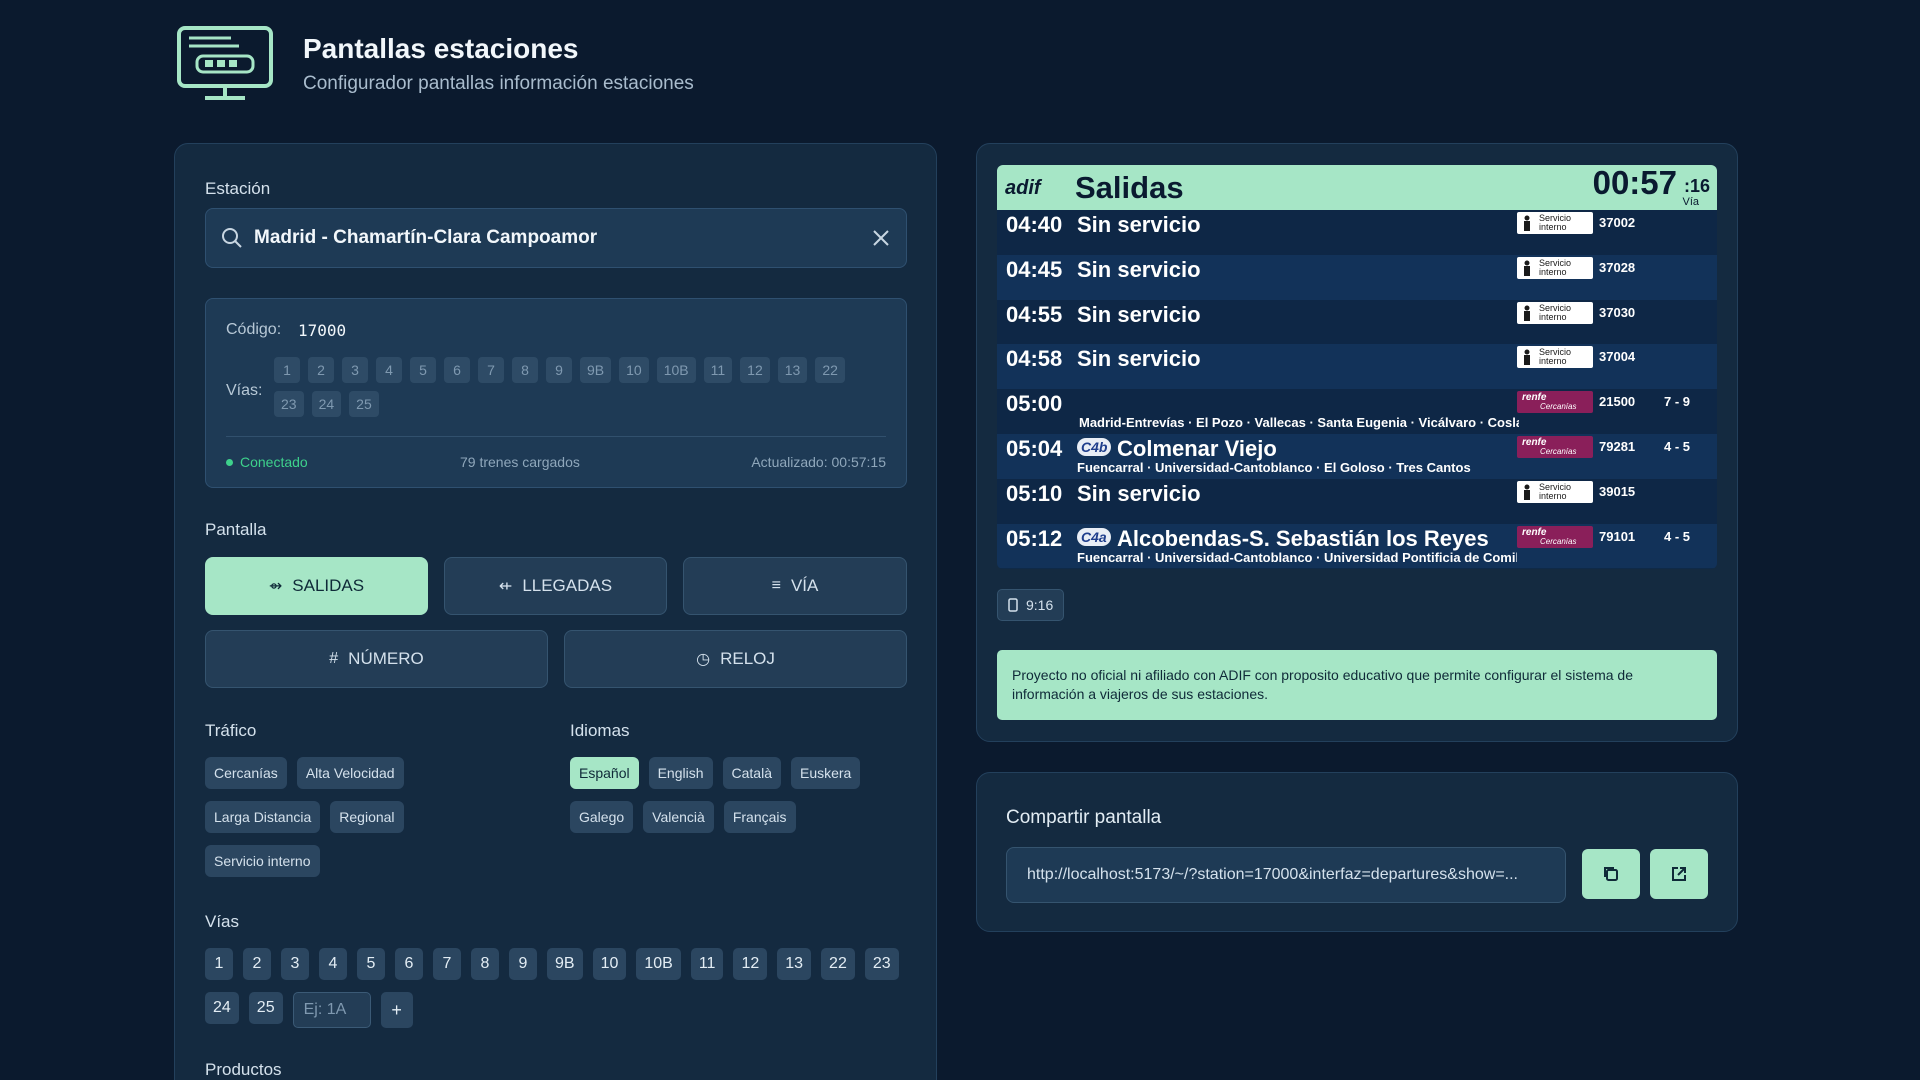  I want to click on mode-via-button: ≡ VÍA, so click(795, 586).